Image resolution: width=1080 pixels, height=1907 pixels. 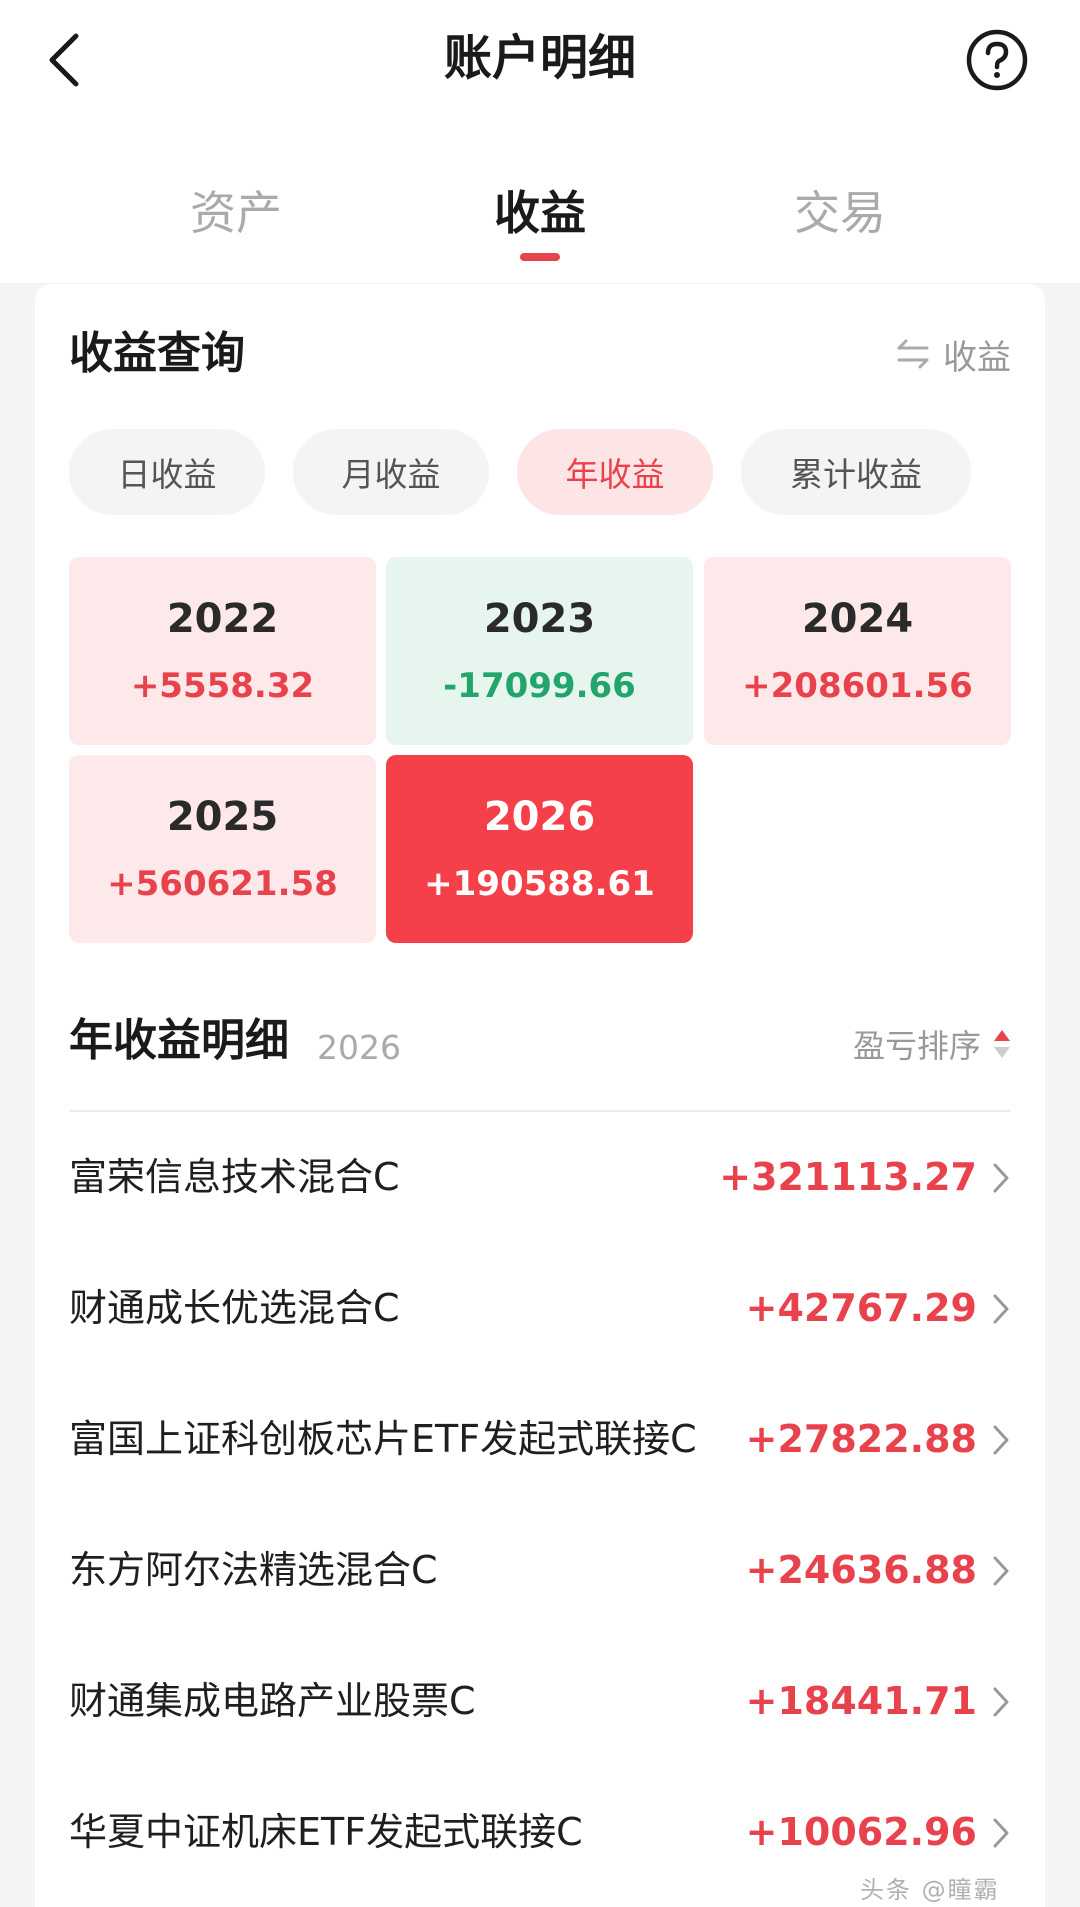 I want to click on tab-bar: 资产 收益 交易, so click(x=540, y=226).